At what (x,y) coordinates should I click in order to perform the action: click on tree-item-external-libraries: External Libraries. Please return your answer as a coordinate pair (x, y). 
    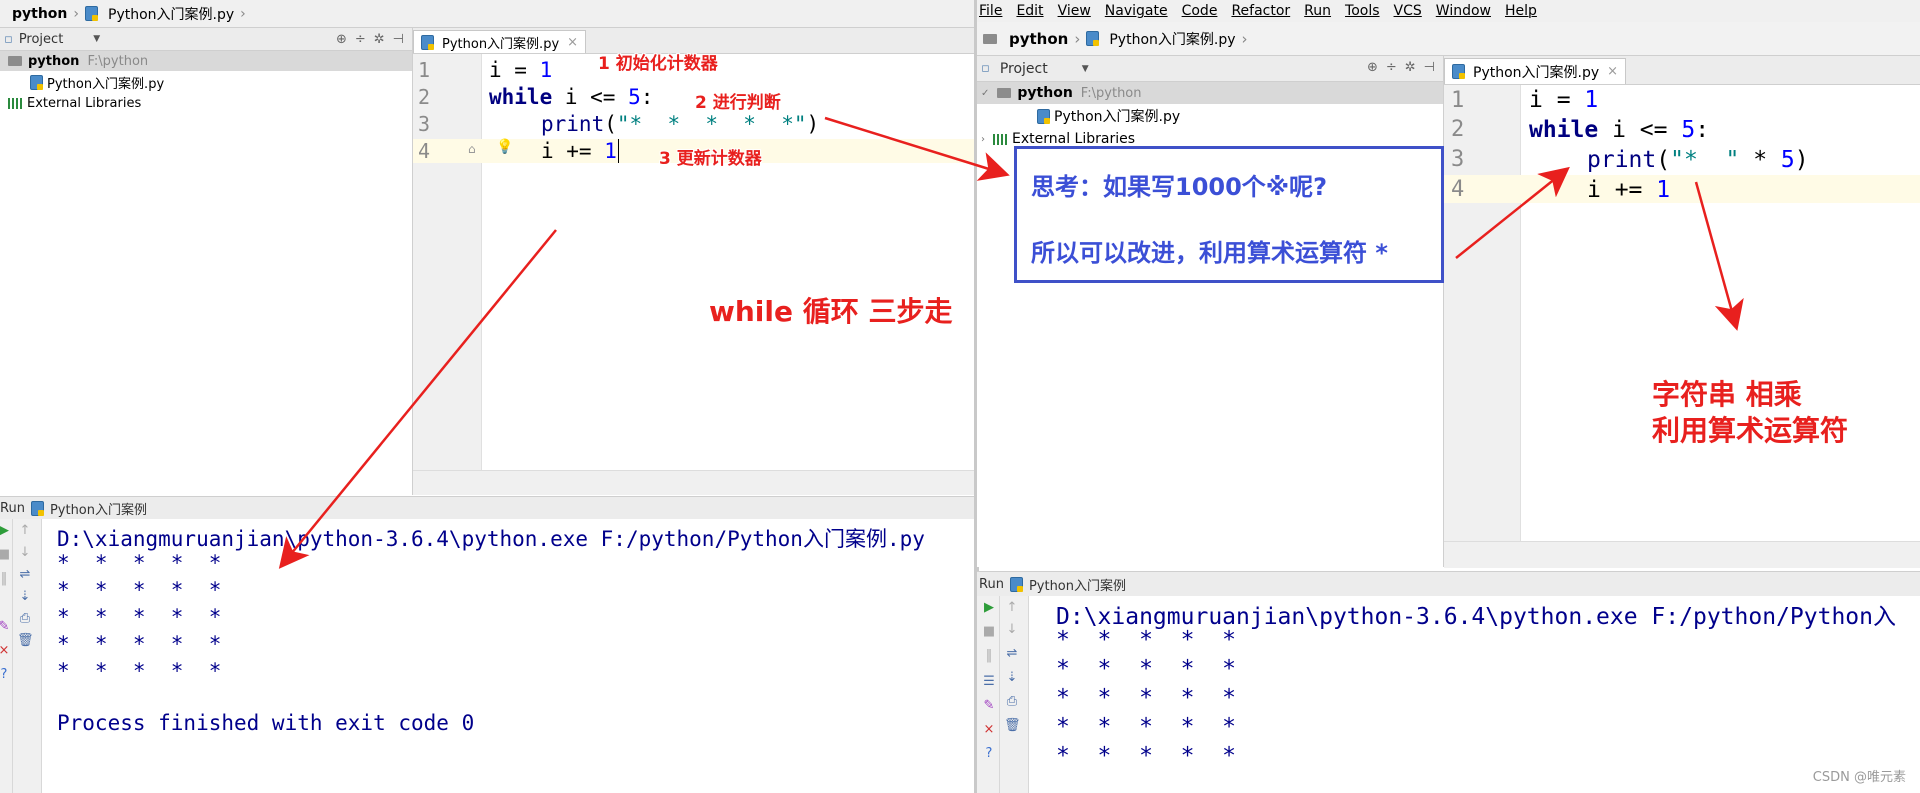
    Looking at the image, I should click on (206, 103).